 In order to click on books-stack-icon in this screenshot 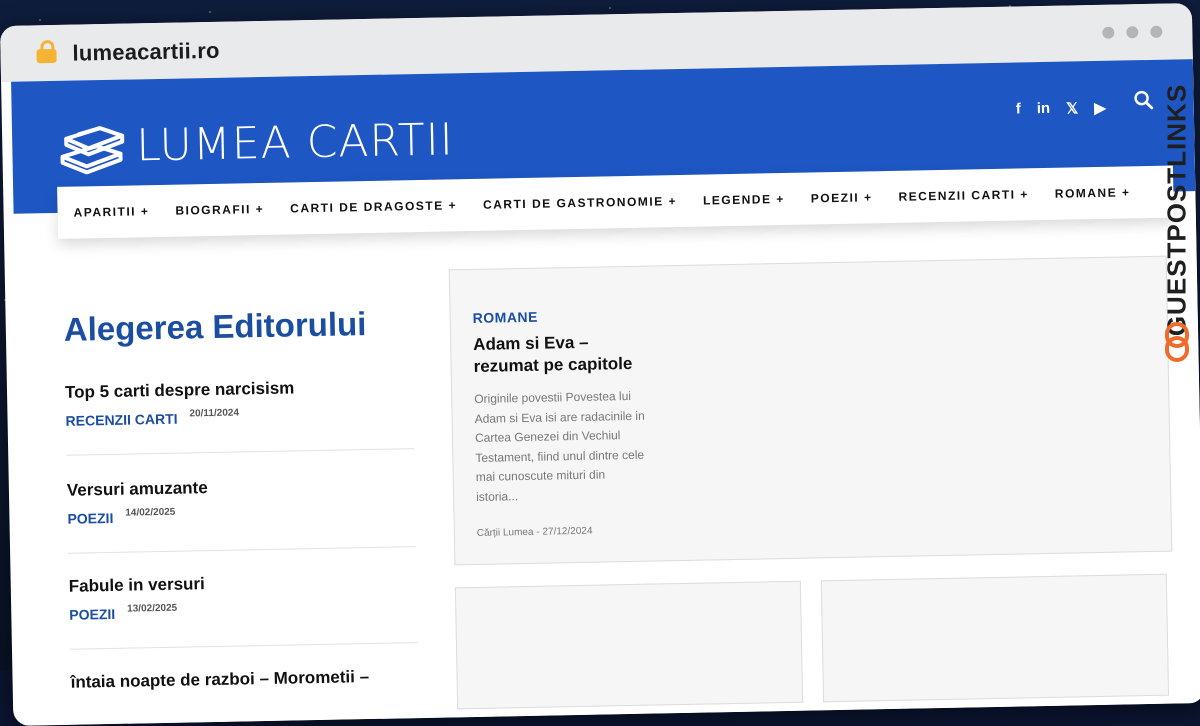, I will do `click(92, 150)`.